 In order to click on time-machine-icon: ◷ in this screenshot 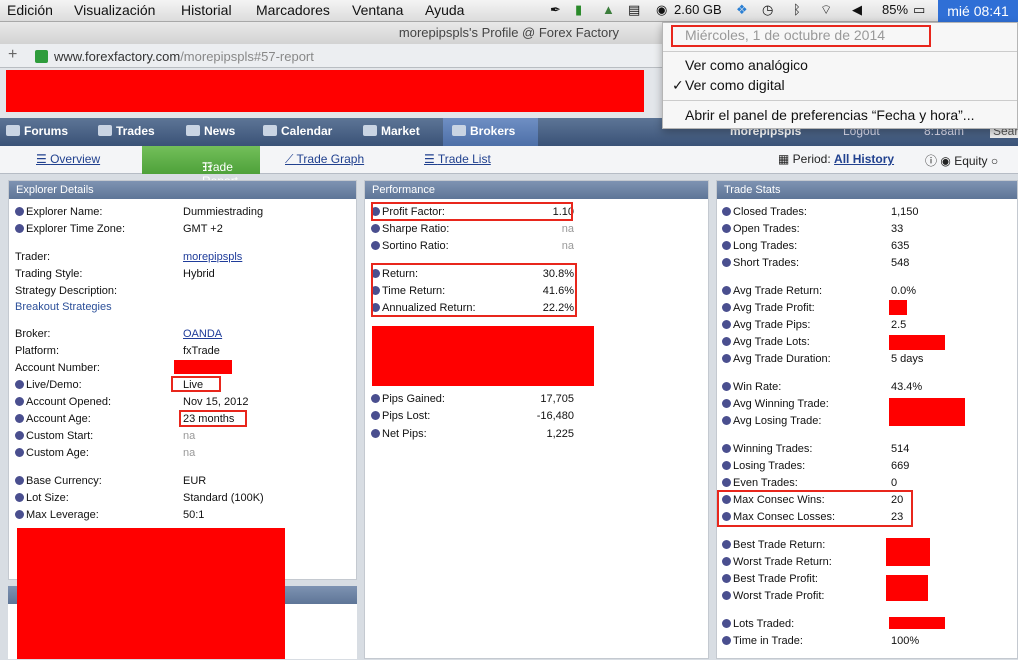, I will do `click(767, 10)`.